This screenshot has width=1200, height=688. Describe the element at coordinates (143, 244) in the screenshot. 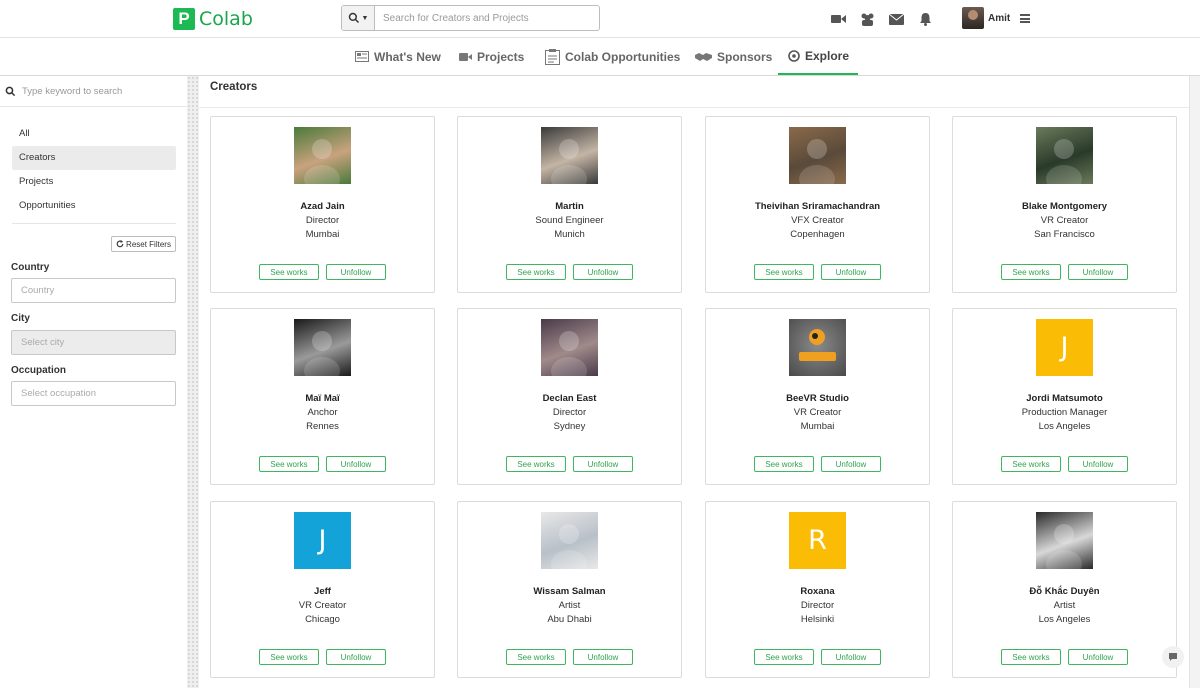

I see `reset-filters-button: Reset Filters` at that location.